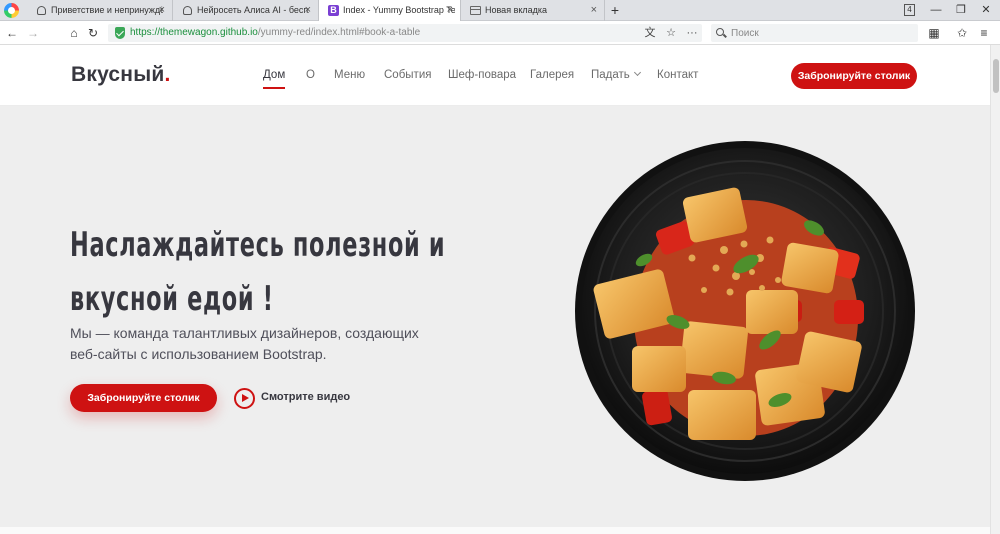 The height and width of the screenshot is (534, 1000). I want to click on site-logo: Вкусный., so click(121, 75).